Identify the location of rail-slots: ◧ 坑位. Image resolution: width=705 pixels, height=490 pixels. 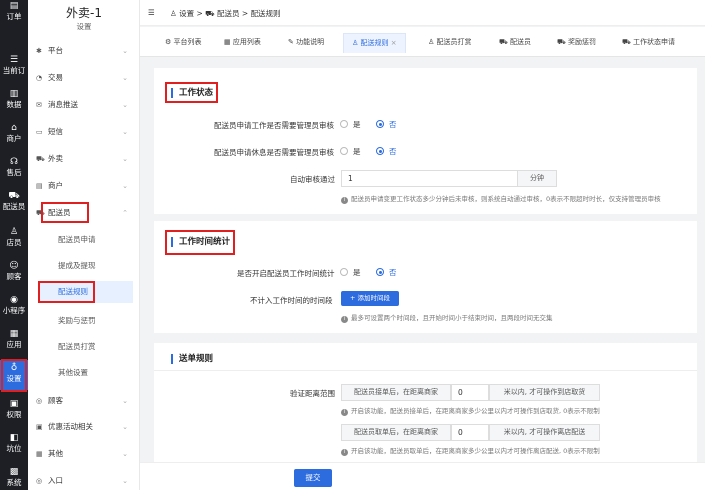
(14, 444).